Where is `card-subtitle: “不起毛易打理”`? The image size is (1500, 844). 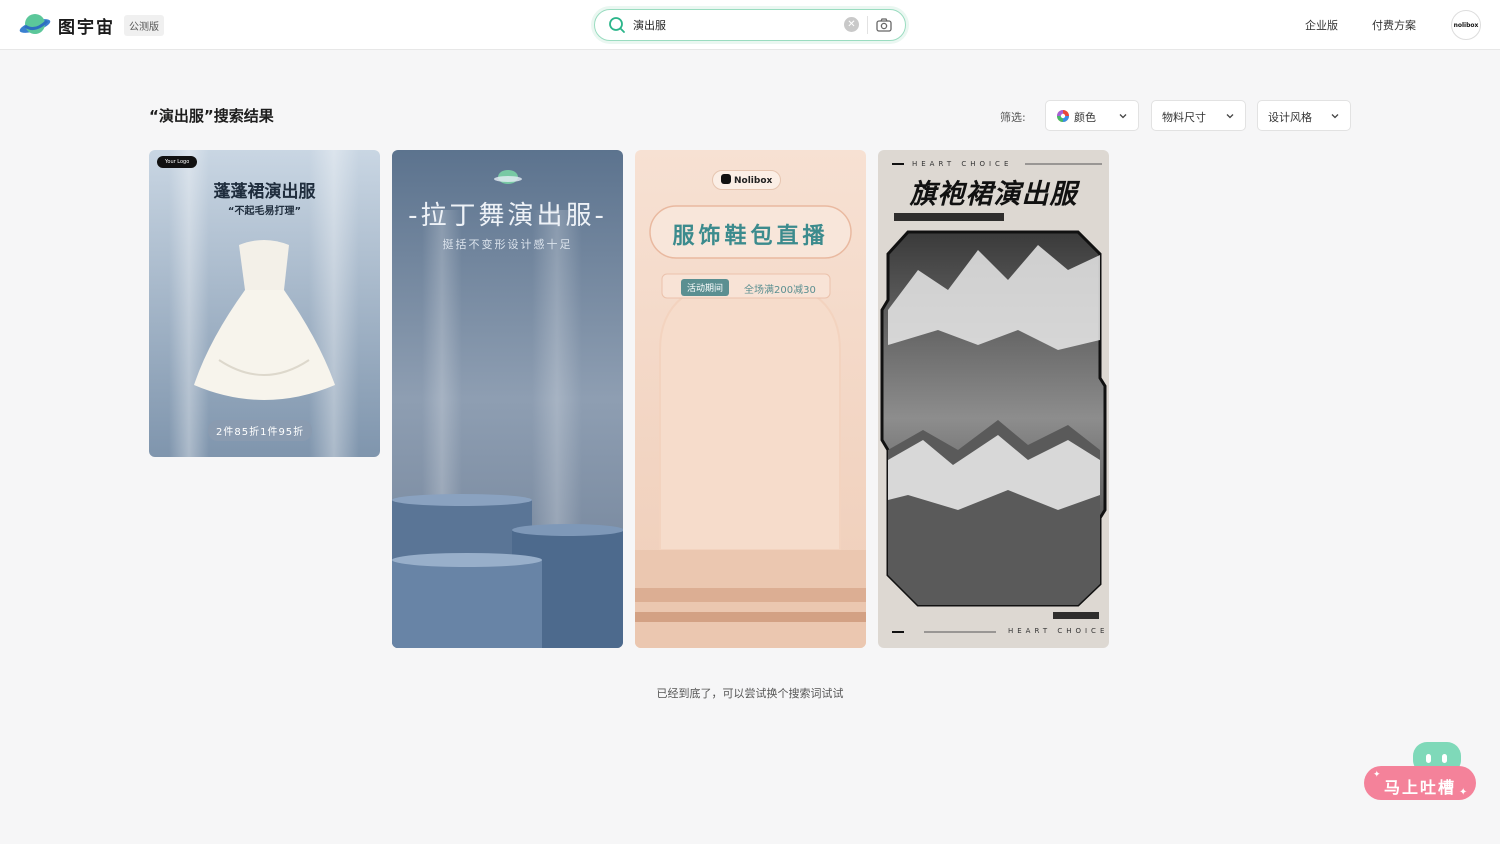
card-subtitle: “不起毛易打理” is located at coordinates (264, 211).